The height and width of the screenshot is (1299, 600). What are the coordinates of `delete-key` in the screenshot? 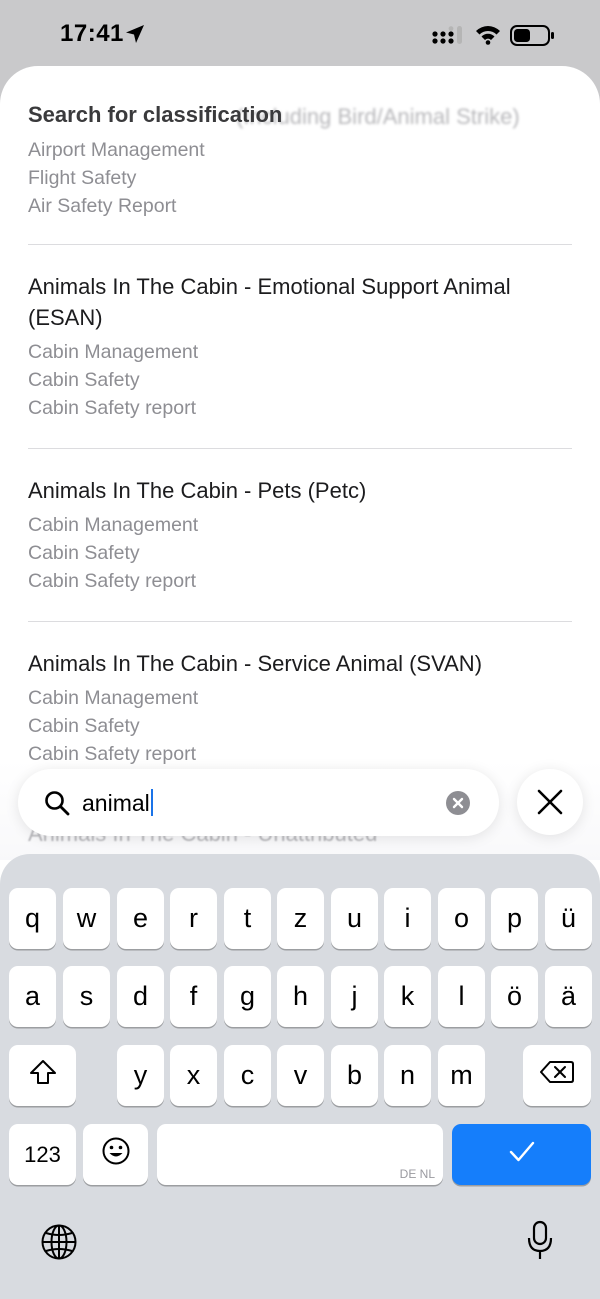 It's located at (557, 1075).